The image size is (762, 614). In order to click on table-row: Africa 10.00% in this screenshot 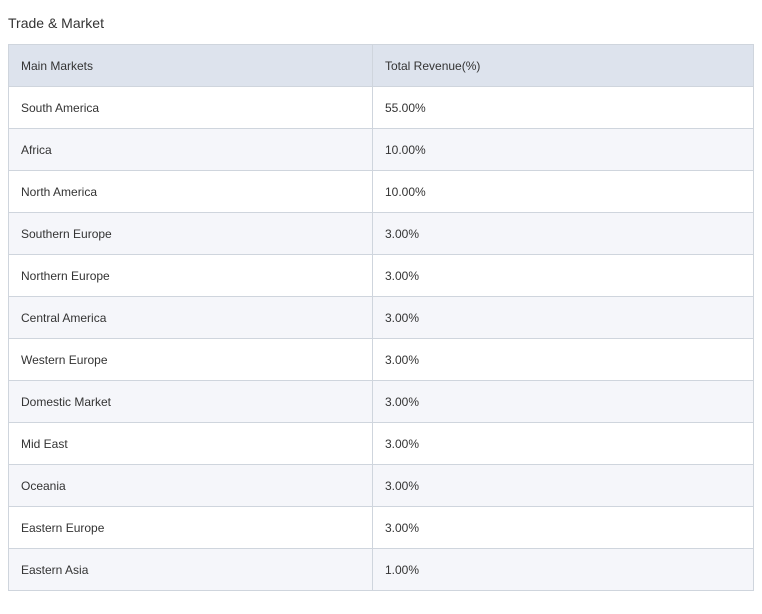, I will do `click(381, 149)`.